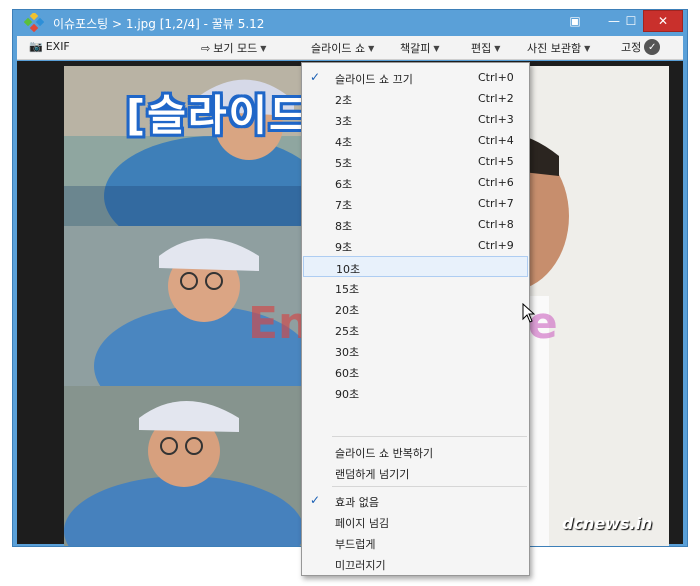 This screenshot has width=700, height=586. What do you see at coordinates (415, 563) in the screenshot?
I see `menu-item-effect: 미끄러지기` at bounding box center [415, 563].